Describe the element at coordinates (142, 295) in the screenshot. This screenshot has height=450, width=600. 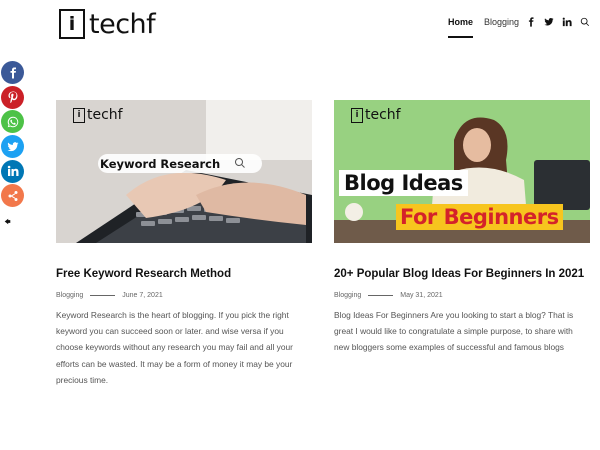
I see `post-date: June 7, 2021` at that location.